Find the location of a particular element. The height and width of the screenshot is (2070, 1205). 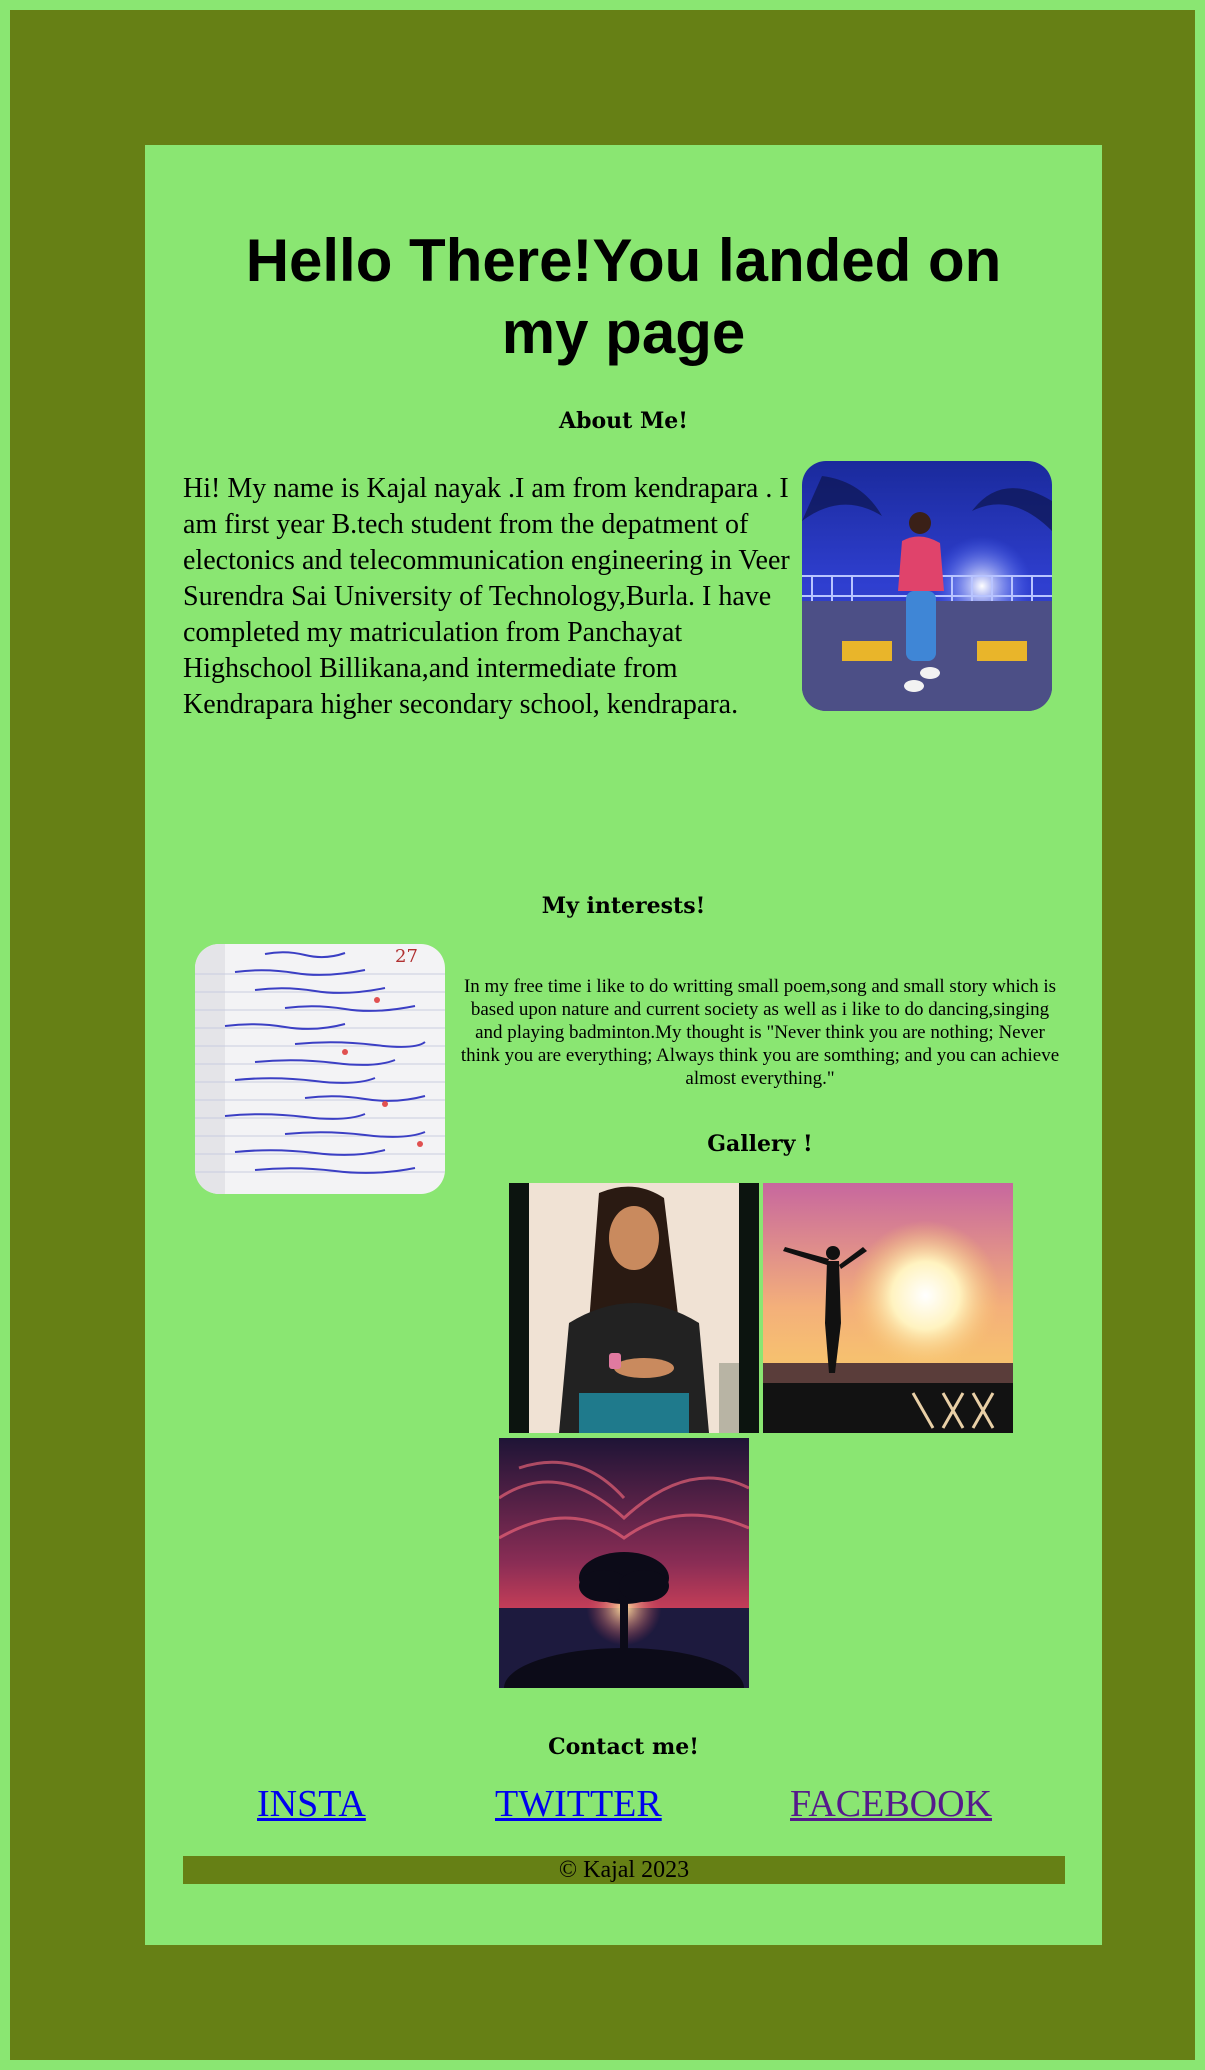

notebook-date: 27 is located at coordinates (406, 956).